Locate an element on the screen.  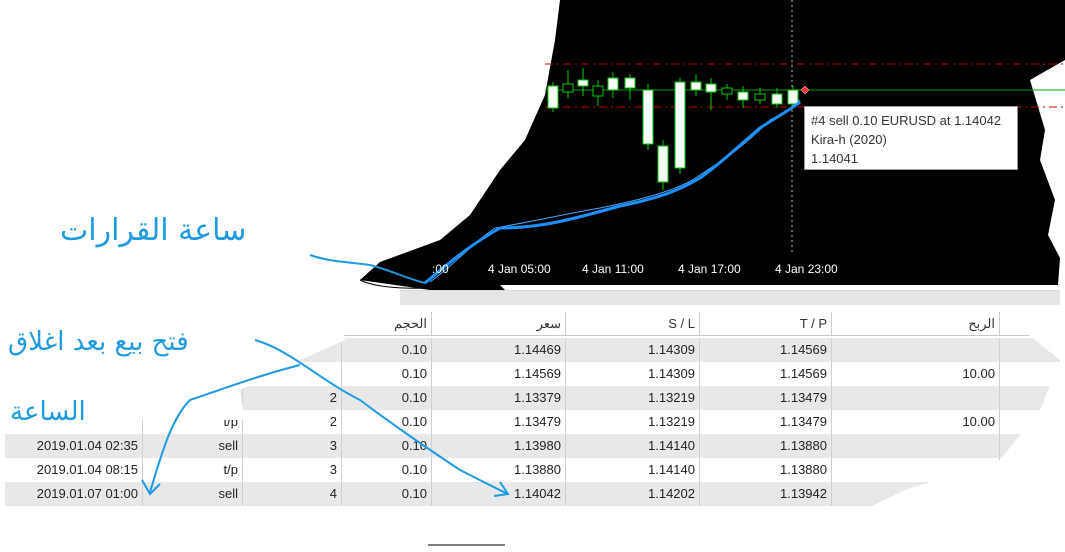
cell-price: 1.14042 is located at coordinates (499, 494).